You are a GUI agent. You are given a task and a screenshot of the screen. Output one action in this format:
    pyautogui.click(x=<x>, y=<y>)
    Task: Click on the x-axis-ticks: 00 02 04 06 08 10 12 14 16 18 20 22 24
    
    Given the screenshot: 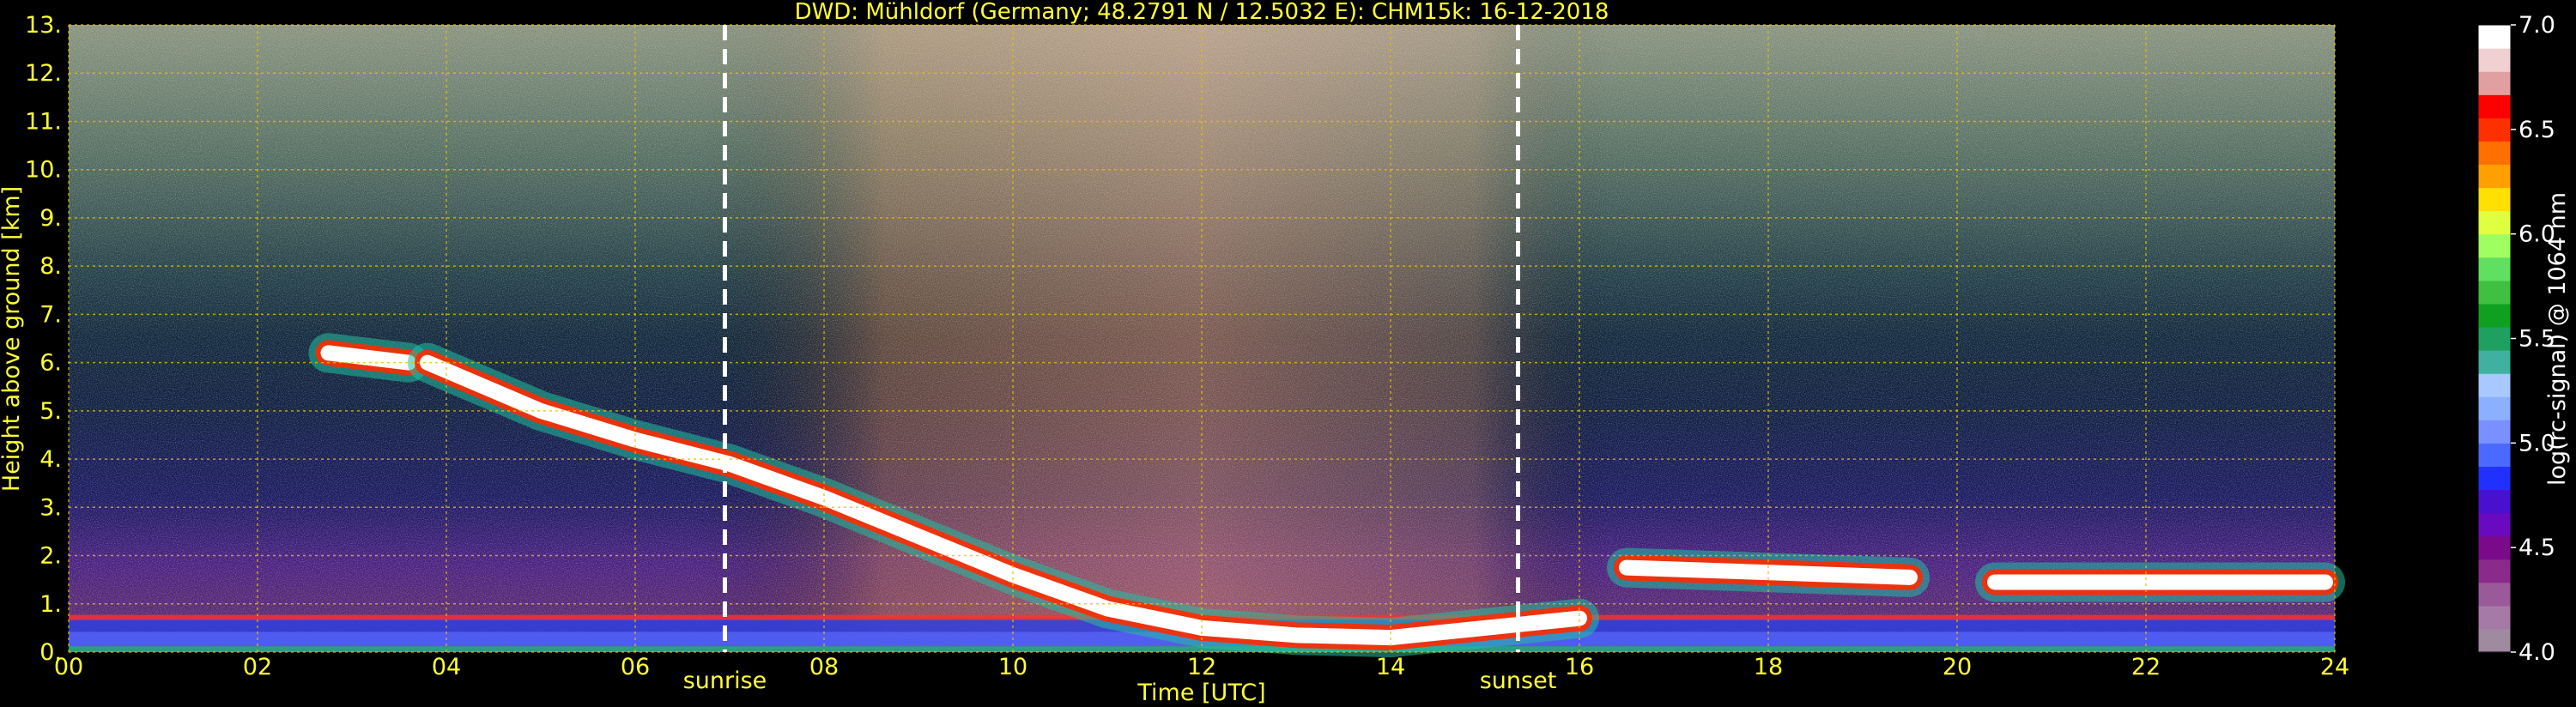 What is the action you would take?
    pyautogui.click(x=1201, y=667)
    